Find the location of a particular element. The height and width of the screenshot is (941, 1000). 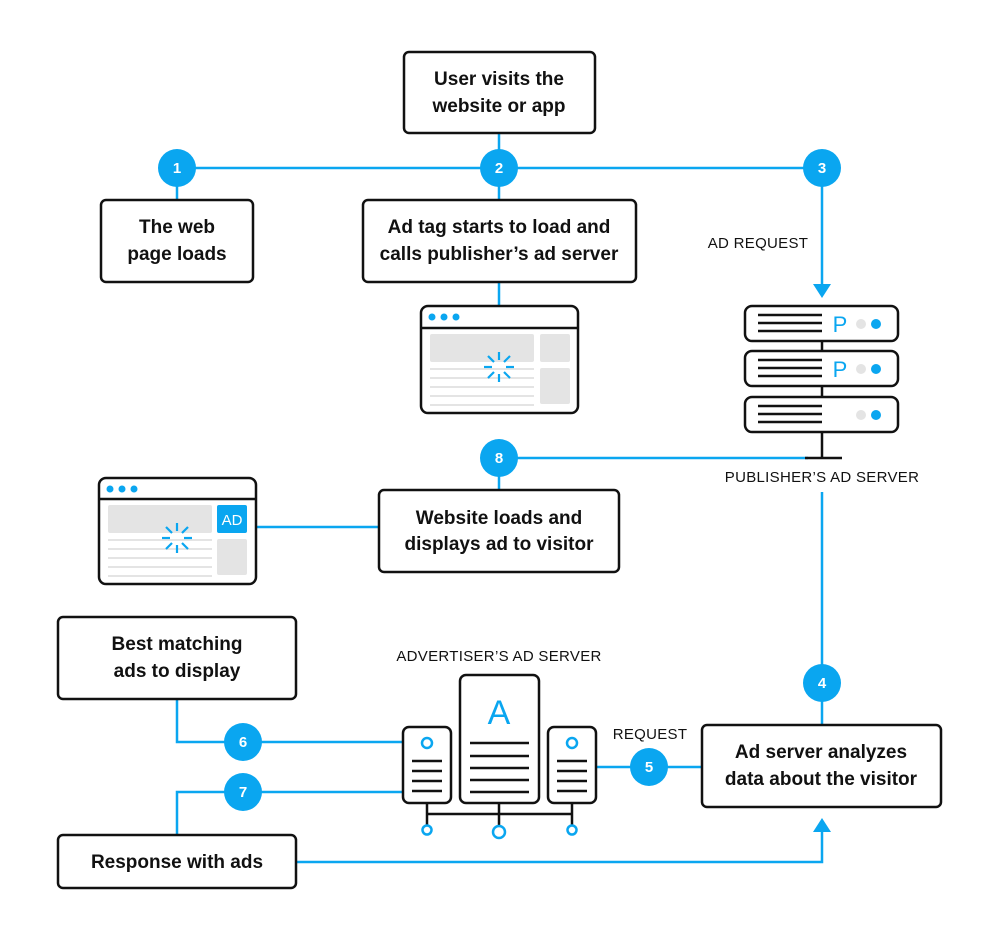

box-text: page loads is located at coordinates (176, 254).